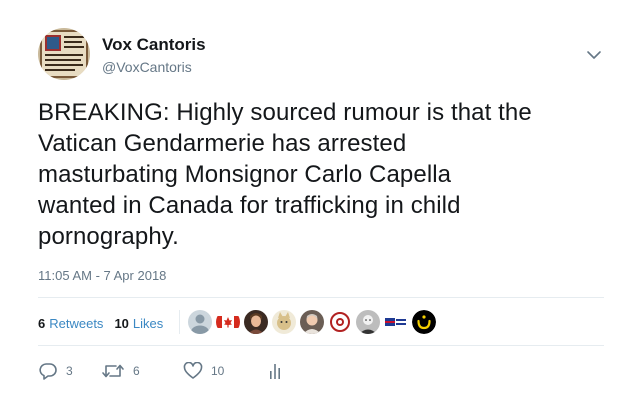 The width and height of the screenshot is (640, 417). I want to click on reply-icon, so click(48, 371).